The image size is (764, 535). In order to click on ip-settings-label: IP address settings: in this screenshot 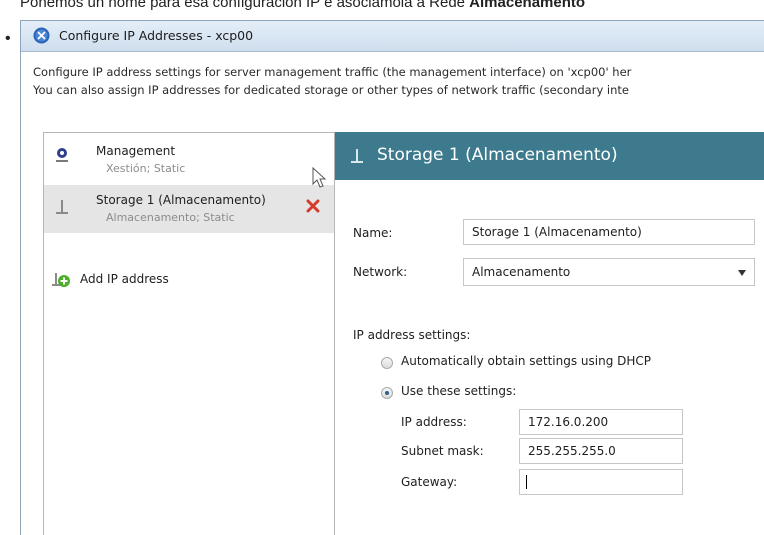, I will do `click(412, 335)`.